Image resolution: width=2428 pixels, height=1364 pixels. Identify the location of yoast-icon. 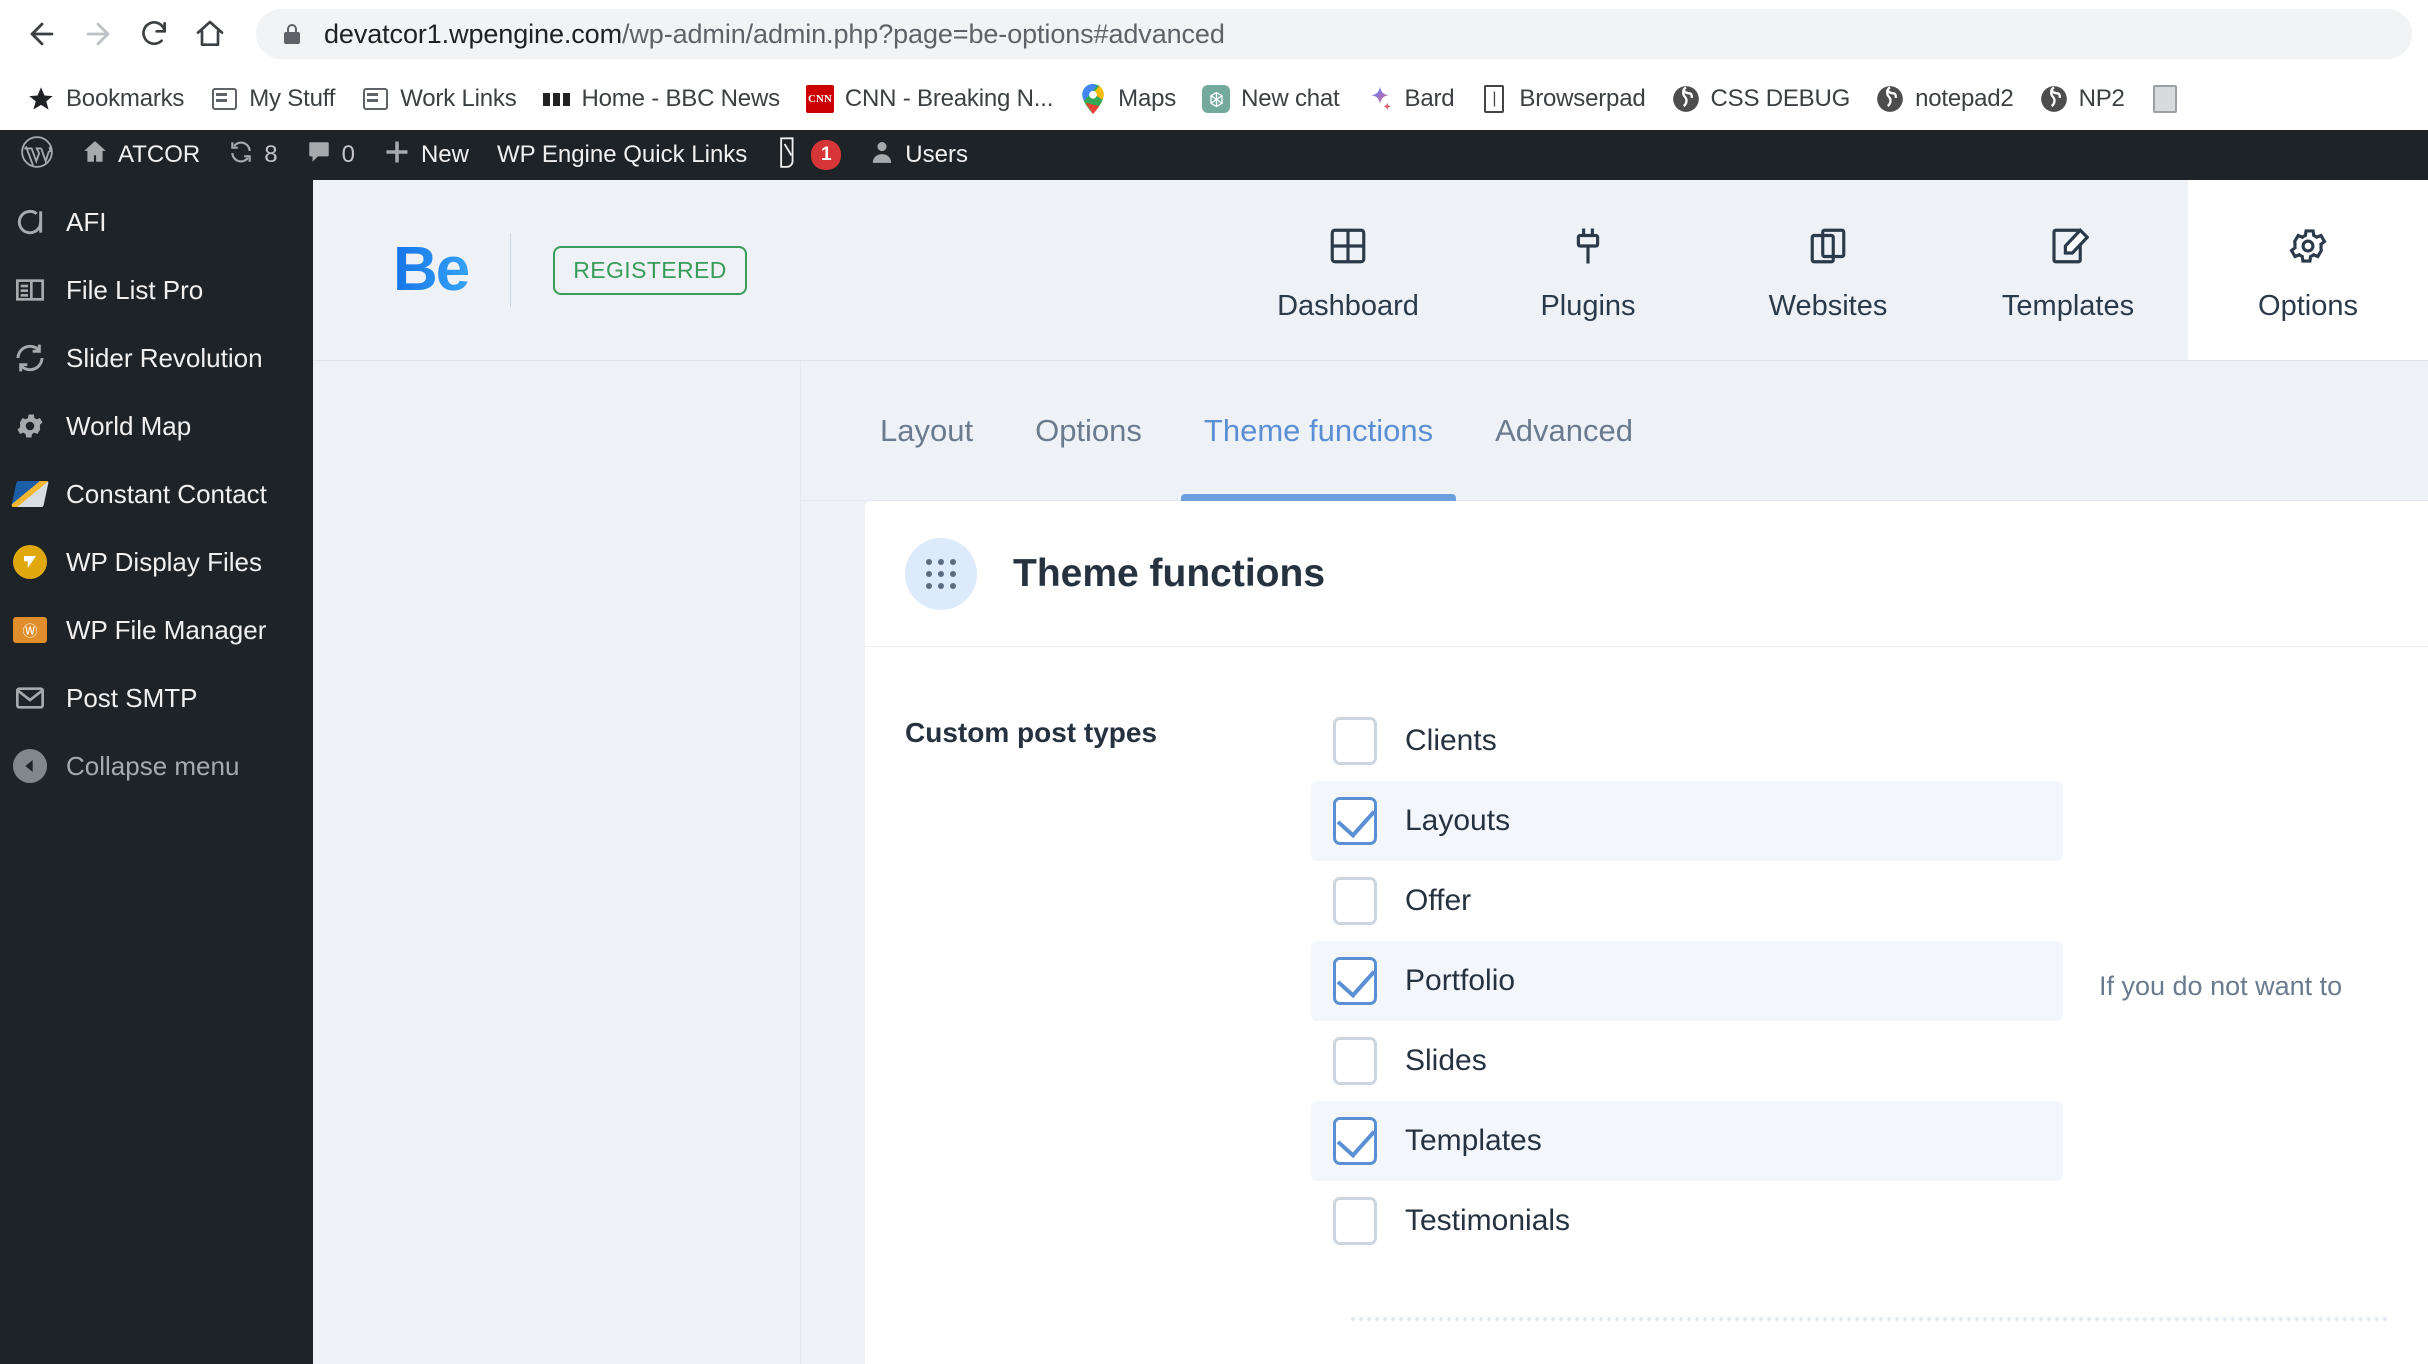
(788, 155).